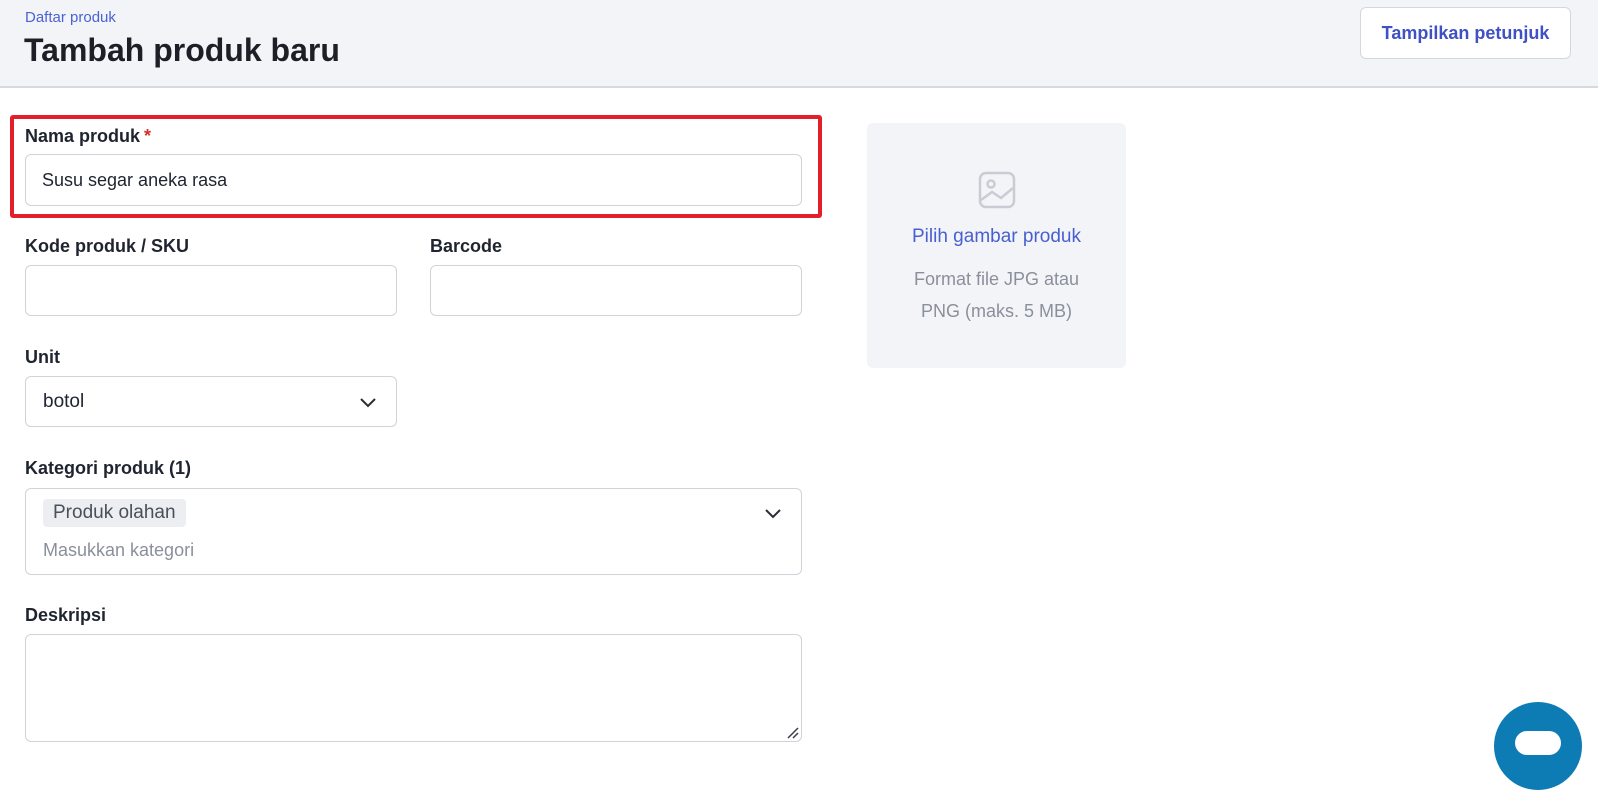 Image resolution: width=1598 pixels, height=790 pixels. I want to click on product-name-label-text: Nama produk, so click(83, 136).